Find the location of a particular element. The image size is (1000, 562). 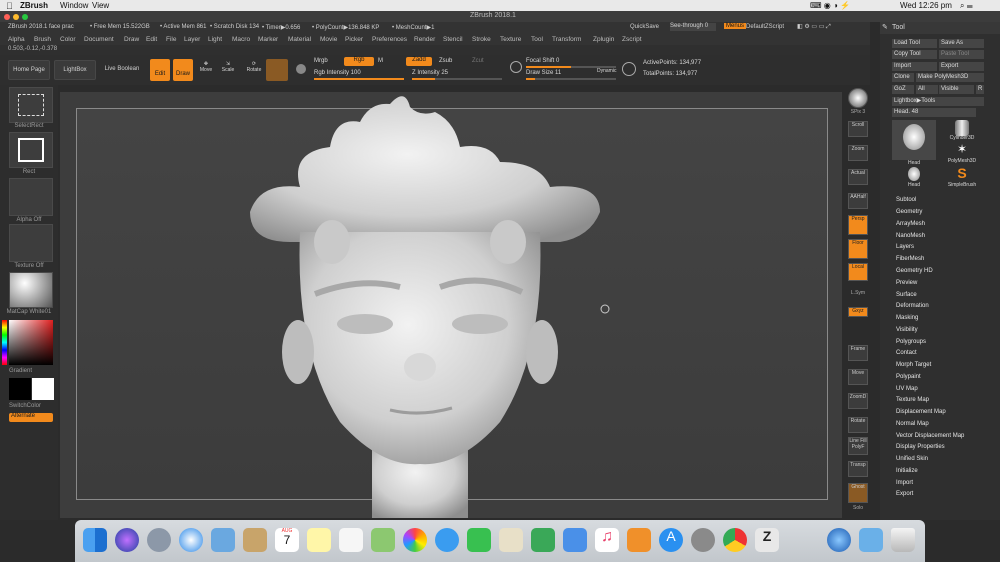

zoom-icon is located at coordinates (25, 17).